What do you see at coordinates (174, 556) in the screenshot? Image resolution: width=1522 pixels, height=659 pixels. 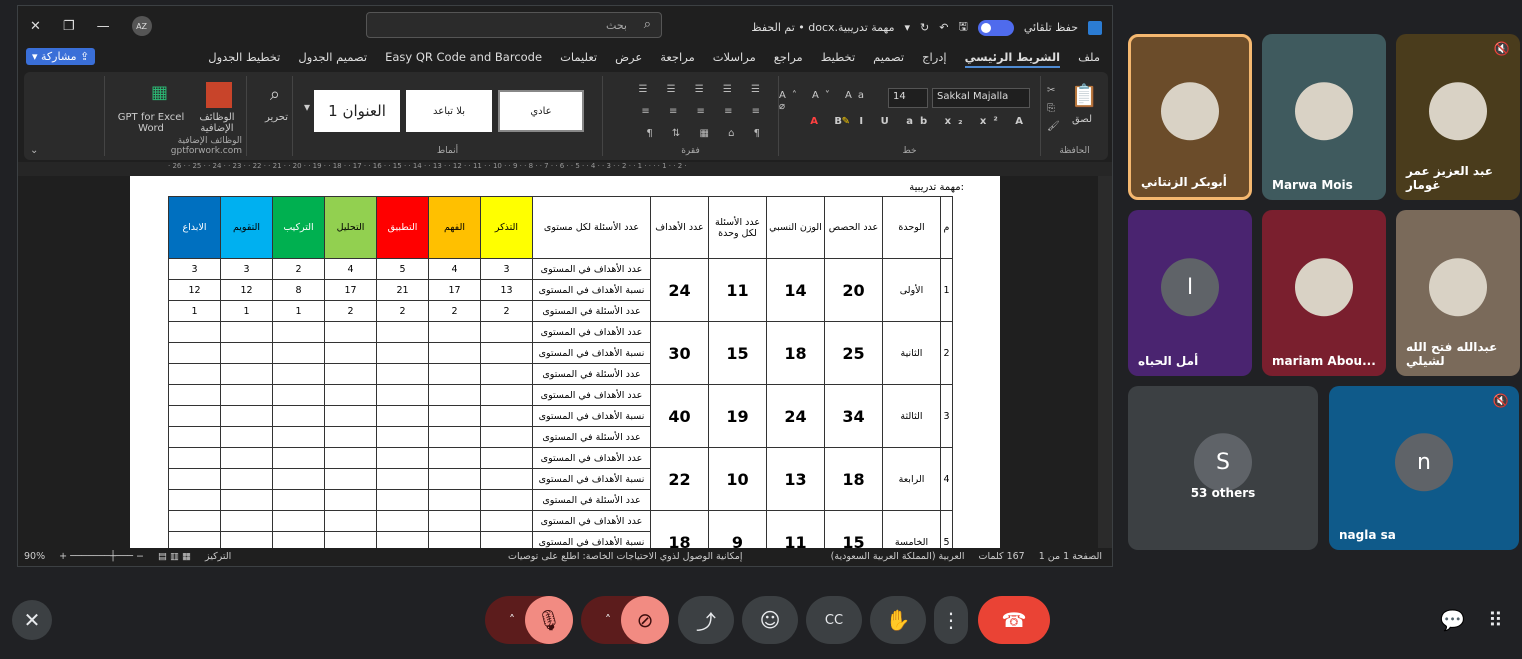 I see `view-icons: ▤ ▥ ▦` at bounding box center [174, 556].